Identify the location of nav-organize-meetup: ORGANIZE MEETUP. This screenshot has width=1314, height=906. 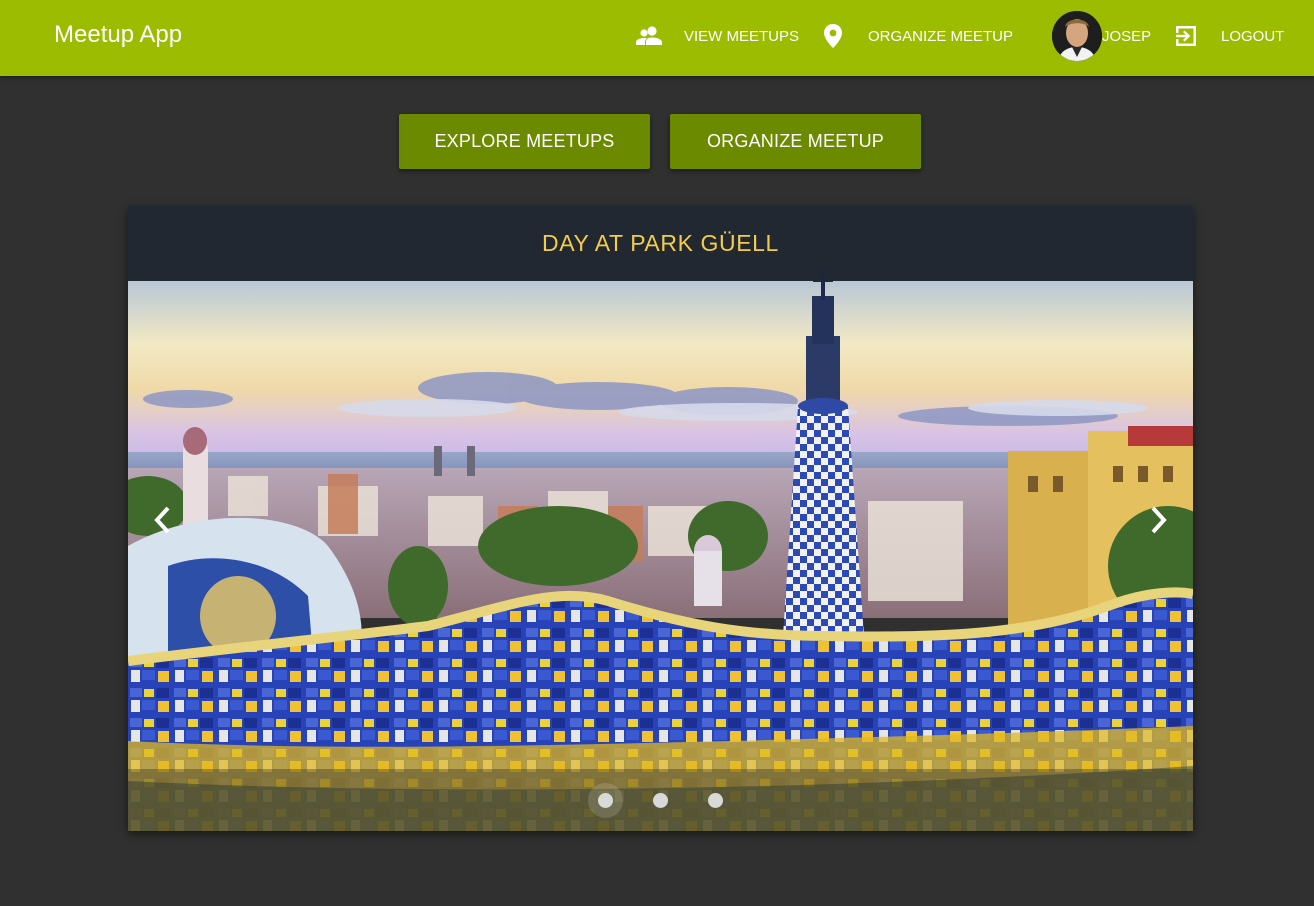
(917, 36).